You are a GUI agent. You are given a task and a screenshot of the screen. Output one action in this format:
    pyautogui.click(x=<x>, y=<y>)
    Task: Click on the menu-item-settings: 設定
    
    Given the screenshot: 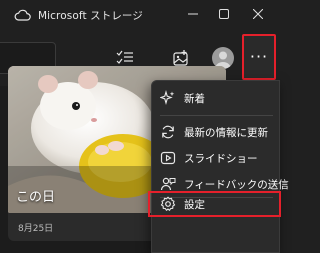 What is the action you would take?
    pyautogui.click(x=214, y=204)
    